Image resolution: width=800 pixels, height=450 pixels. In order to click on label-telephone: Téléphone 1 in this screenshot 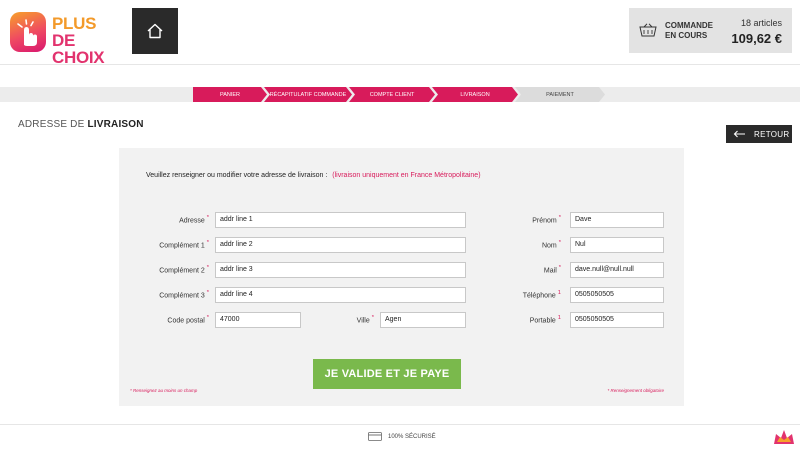, I will do `click(542, 294)`.